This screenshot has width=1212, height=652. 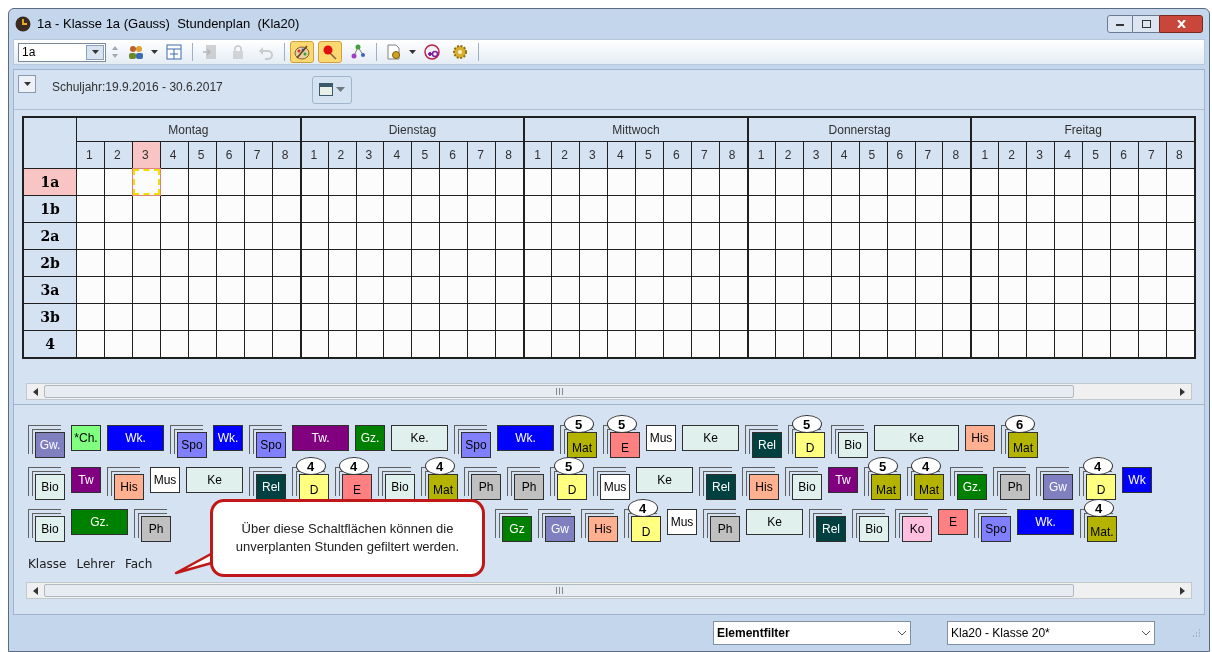 What do you see at coordinates (86, 438) in the screenshot?
I see `lesson-card: *Ch.` at bounding box center [86, 438].